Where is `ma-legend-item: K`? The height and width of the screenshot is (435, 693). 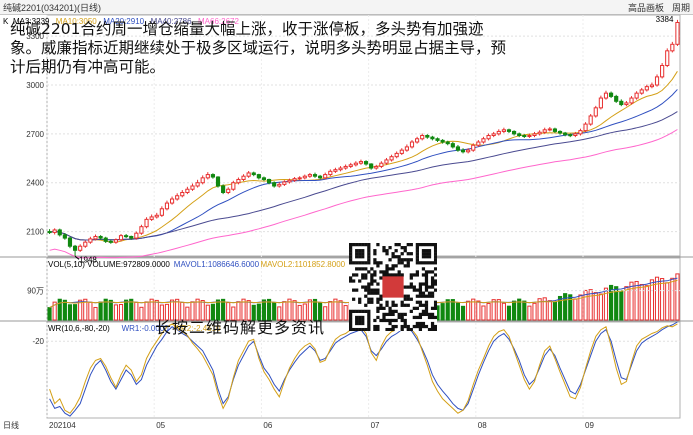
ma-legend-item: K is located at coordinates (6, 21).